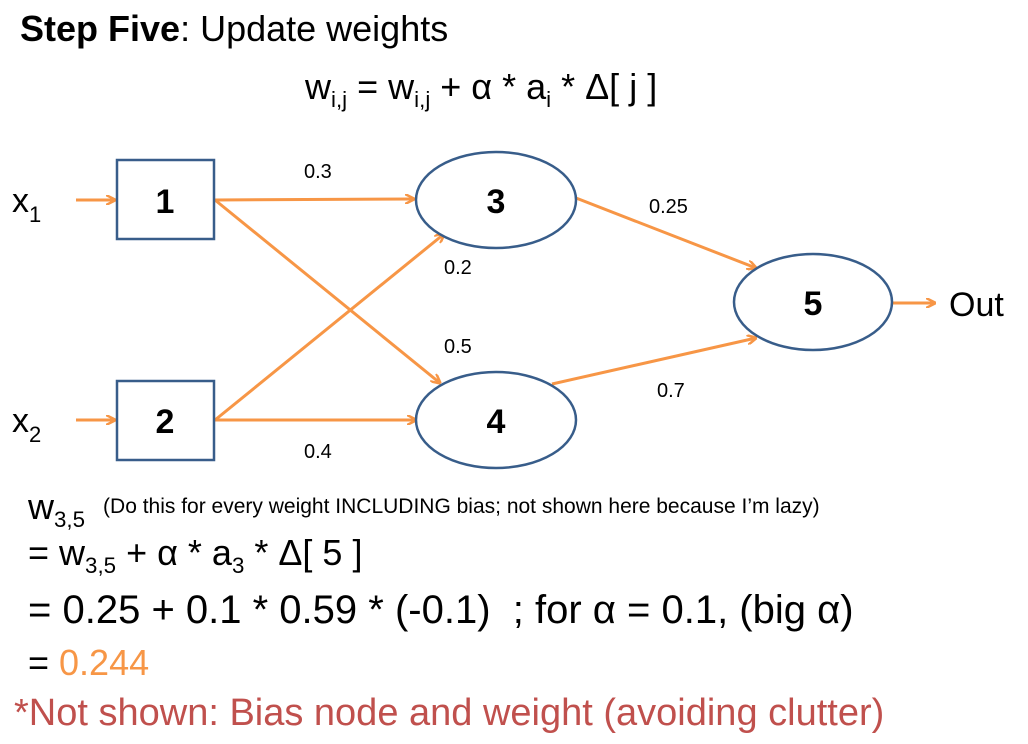 Image resolution: width=1028 pixels, height=744 pixels. What do you see at coordinates (238, 565) in the screenshot?
I see `line1-sub2: 3` at bounding box center [238, 565].